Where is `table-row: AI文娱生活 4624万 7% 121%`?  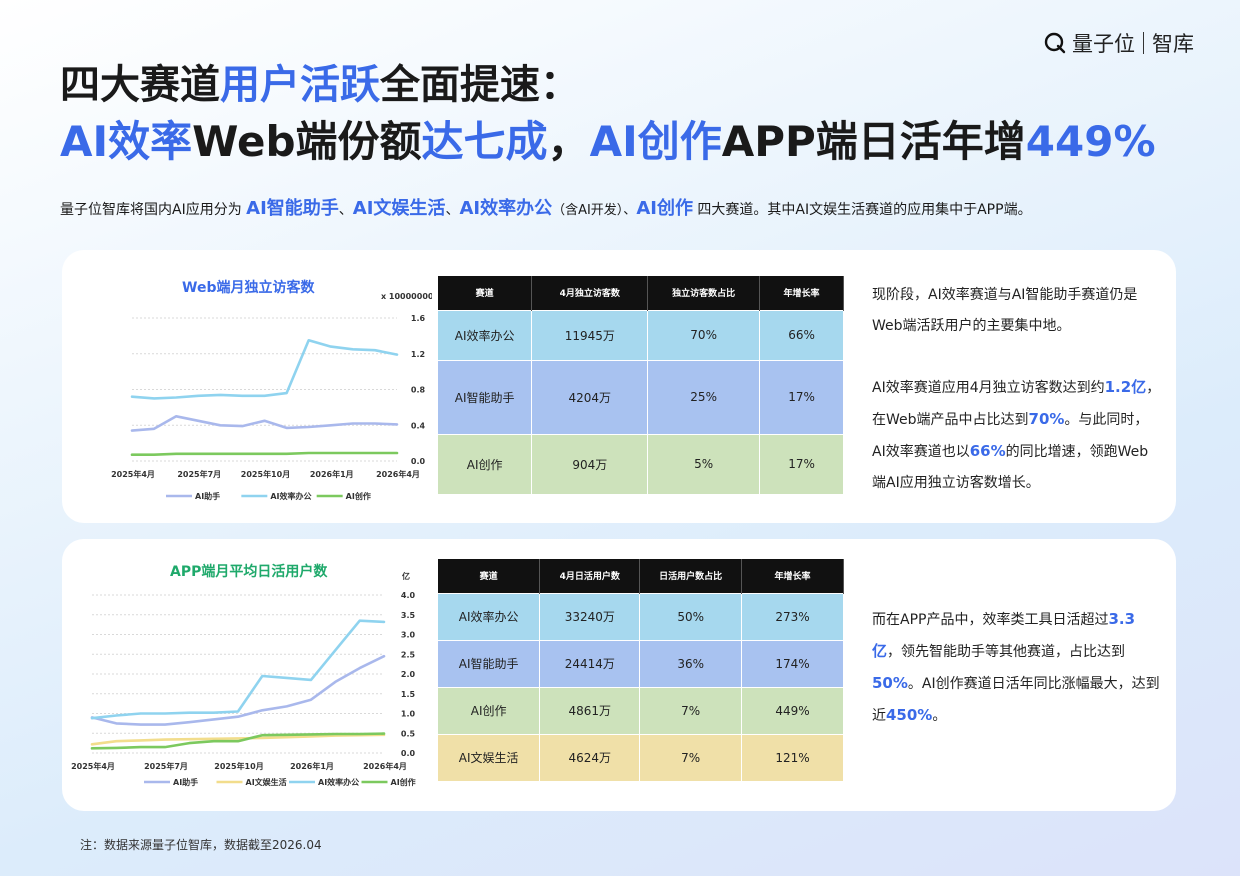
table-row: AI文娱生活 4624万 7% 121% is located at coordinates (641, 757).